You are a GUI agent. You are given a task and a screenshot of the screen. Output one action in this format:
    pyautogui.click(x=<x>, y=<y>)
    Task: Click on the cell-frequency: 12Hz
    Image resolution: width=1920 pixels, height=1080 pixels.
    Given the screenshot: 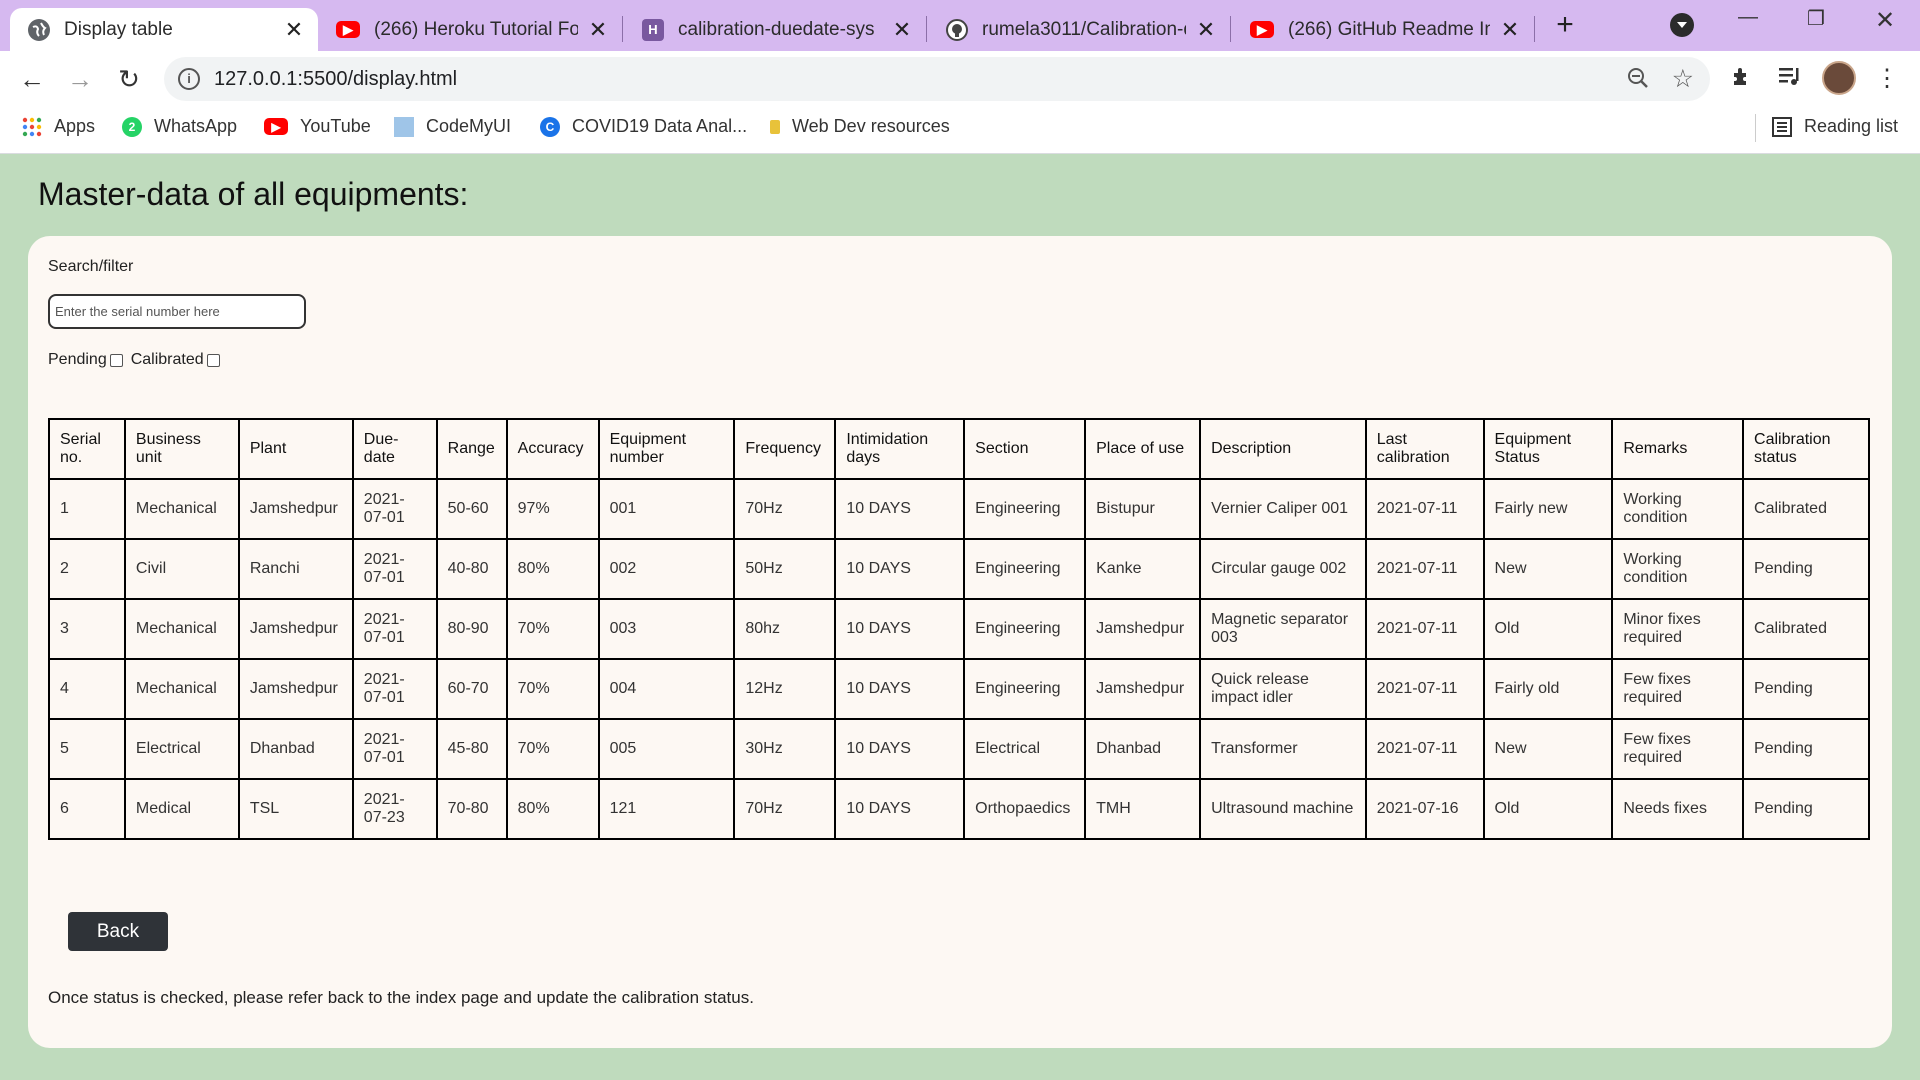 What is the action you would take?
    pyautogui.click(x=785, y=689)
    